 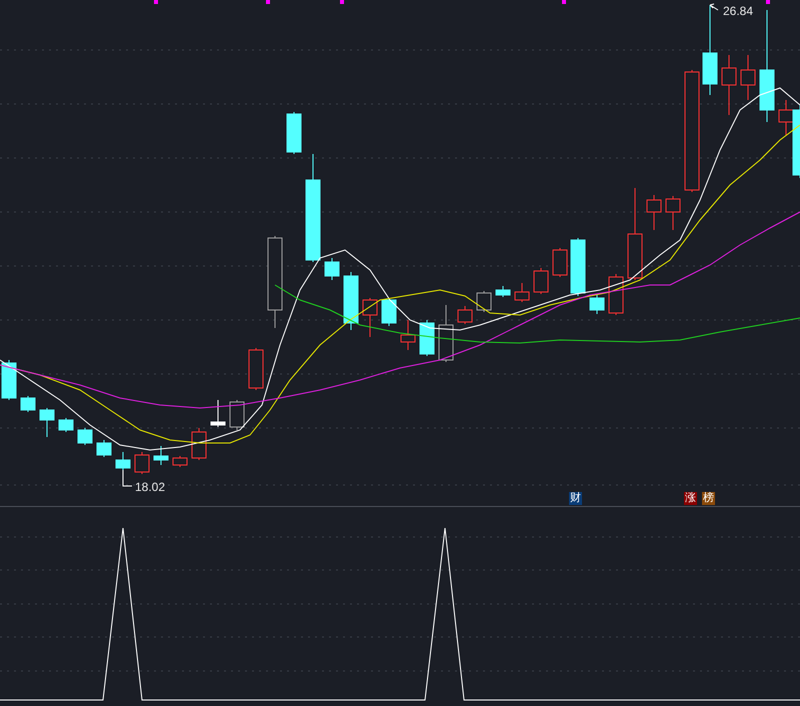 What do you see at coordinates (738, 11) in the screenshot?
I see `high-price-label: 26.84` at bounding box center [738, 11].